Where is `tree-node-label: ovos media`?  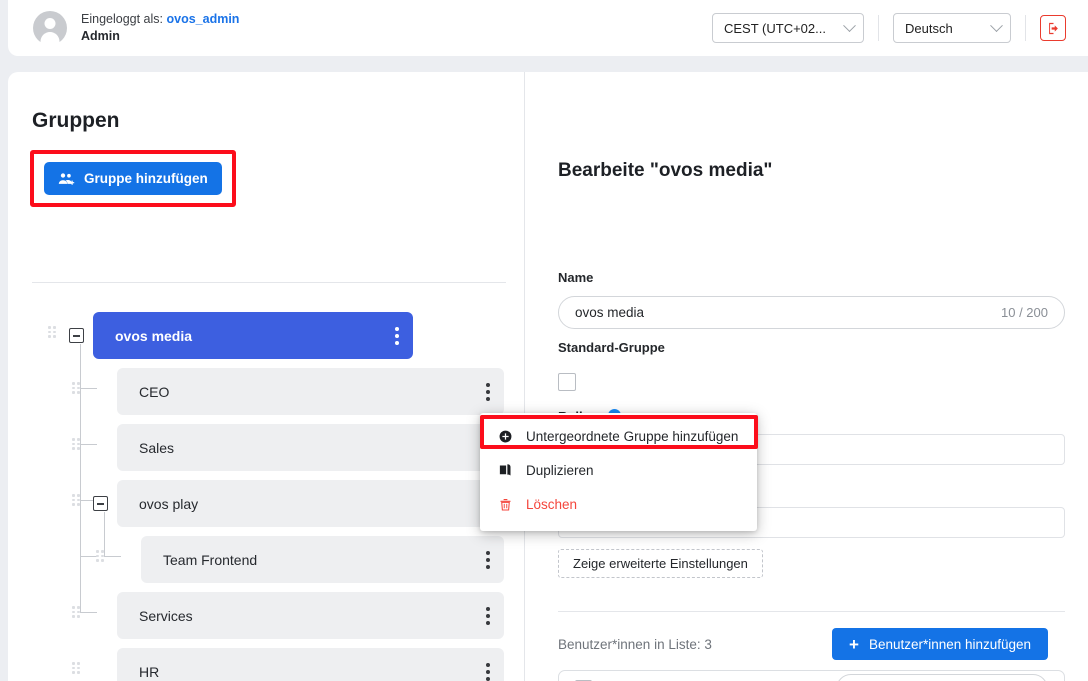
tree-node-label: ovos media is located at coordinates (154, 335).